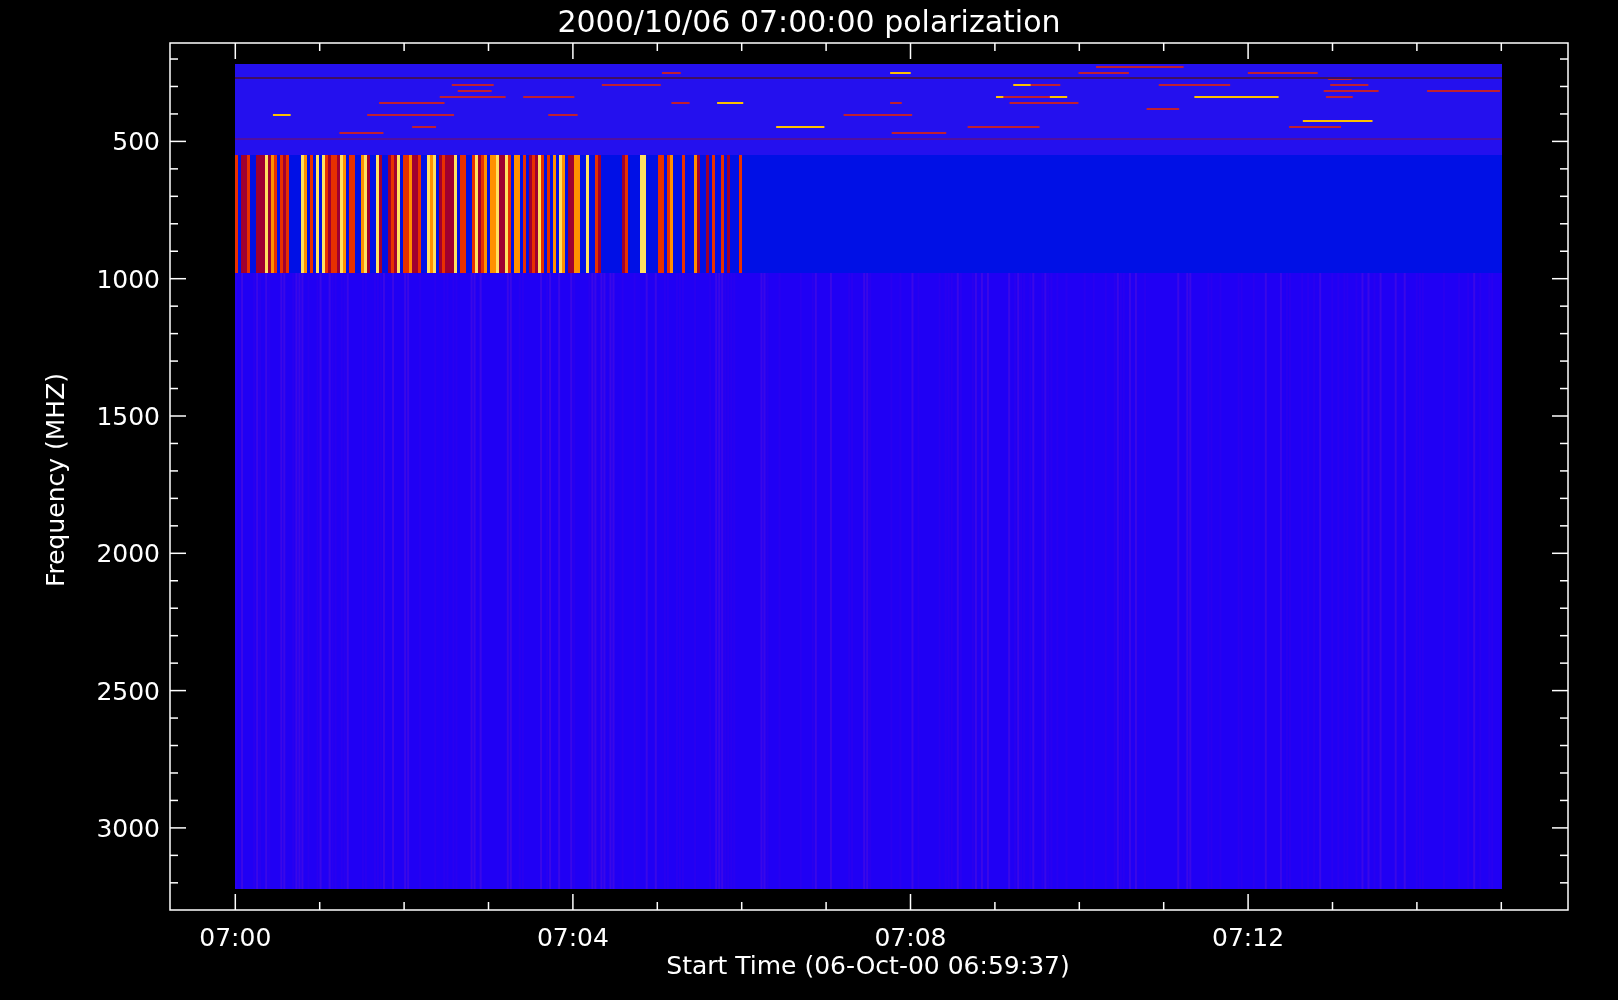 The height and width of the screenshot is (1000, 1618). Describe the element at coordinates (136, 142) in the screenshot. I see `y-tick-label: 500` at that location.